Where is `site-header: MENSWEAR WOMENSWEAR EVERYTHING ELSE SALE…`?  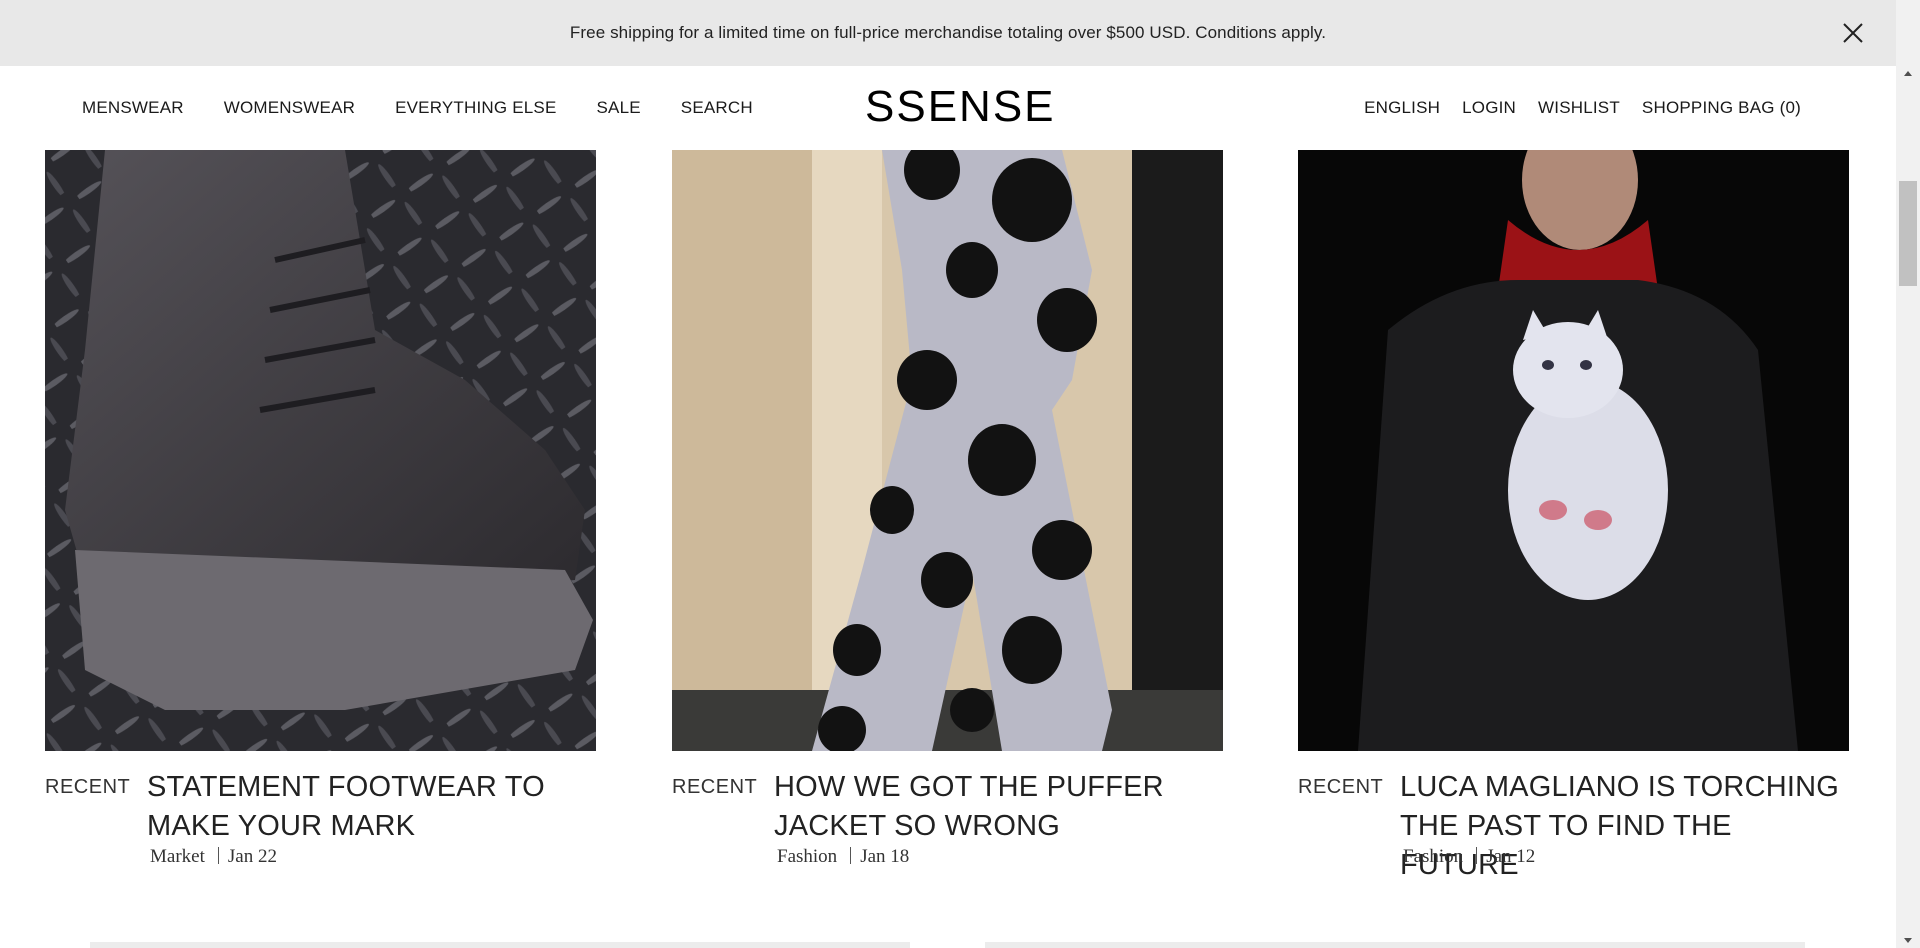 site-header: MENSWEAR WOMENSWEAR EVERYTHING ELSE SALE… is located at coordinates (948, 108).